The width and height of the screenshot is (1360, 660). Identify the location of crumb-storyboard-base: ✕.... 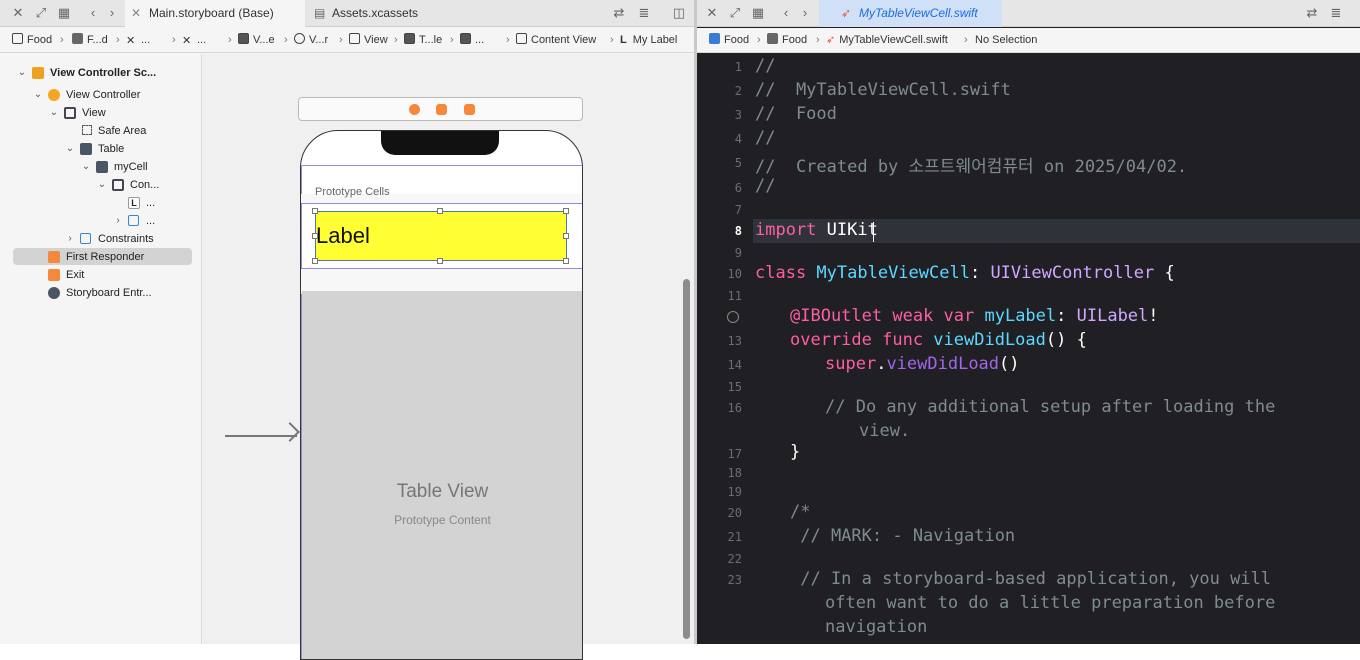
(194, 40).